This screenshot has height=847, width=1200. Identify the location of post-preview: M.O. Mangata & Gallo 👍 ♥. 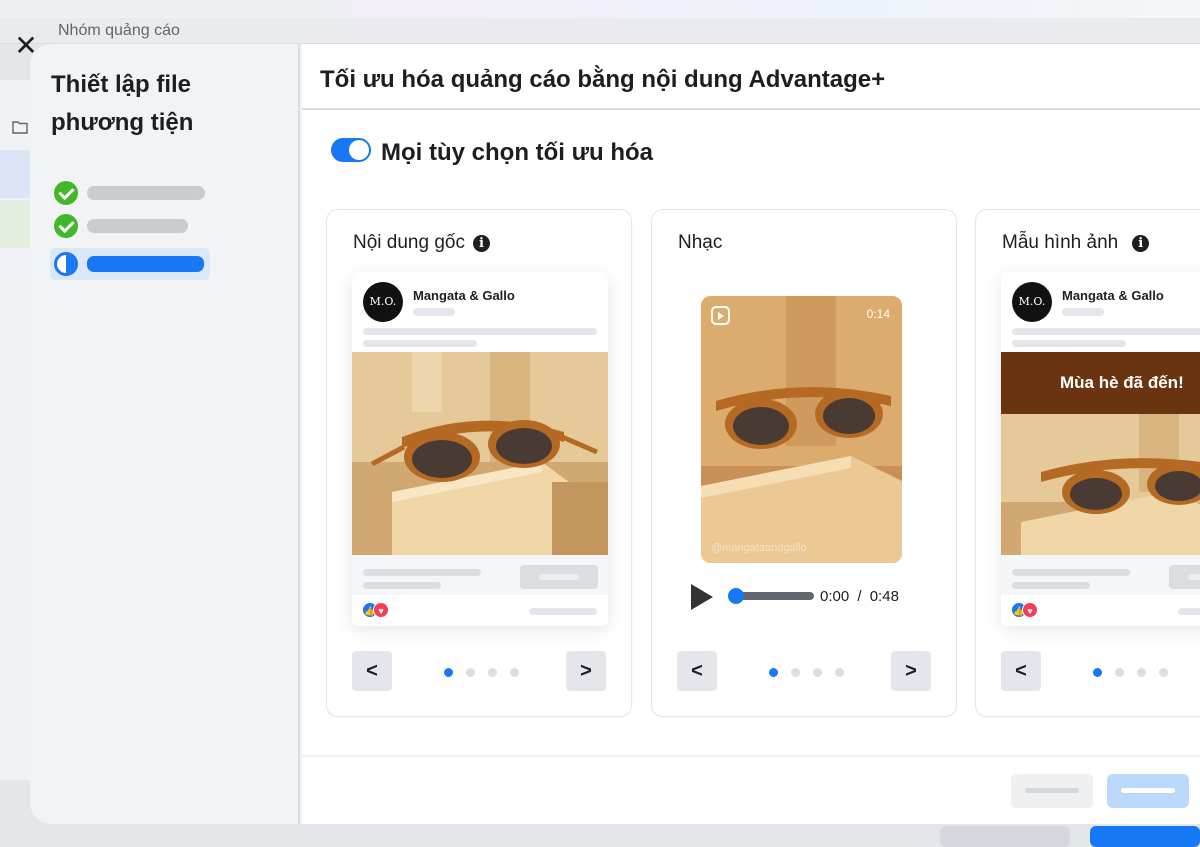
(480, 449).